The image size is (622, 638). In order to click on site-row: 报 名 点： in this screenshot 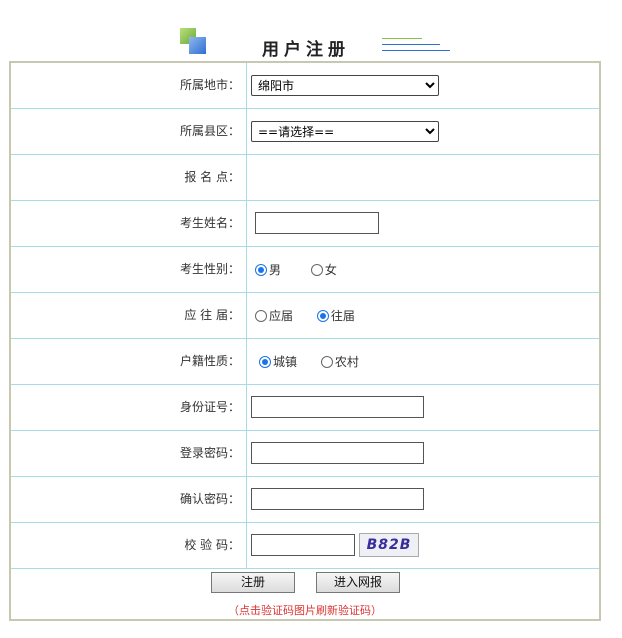, I will do `click(305, 178)`.